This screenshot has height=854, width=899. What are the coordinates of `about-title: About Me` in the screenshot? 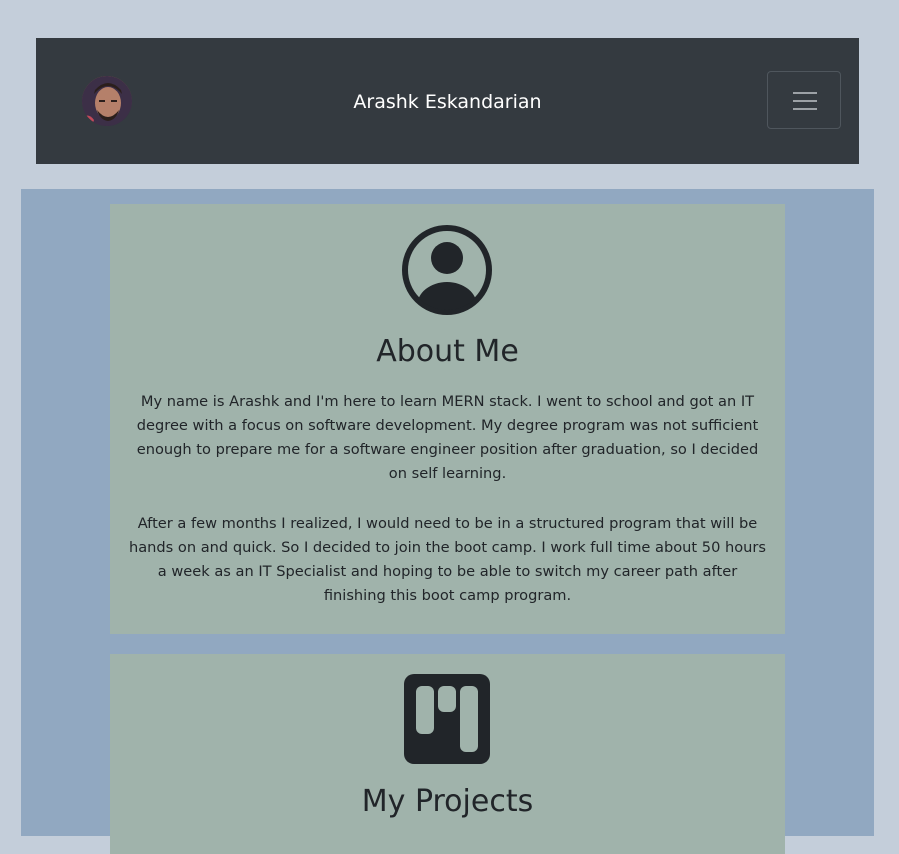 It's located at (447, 351).